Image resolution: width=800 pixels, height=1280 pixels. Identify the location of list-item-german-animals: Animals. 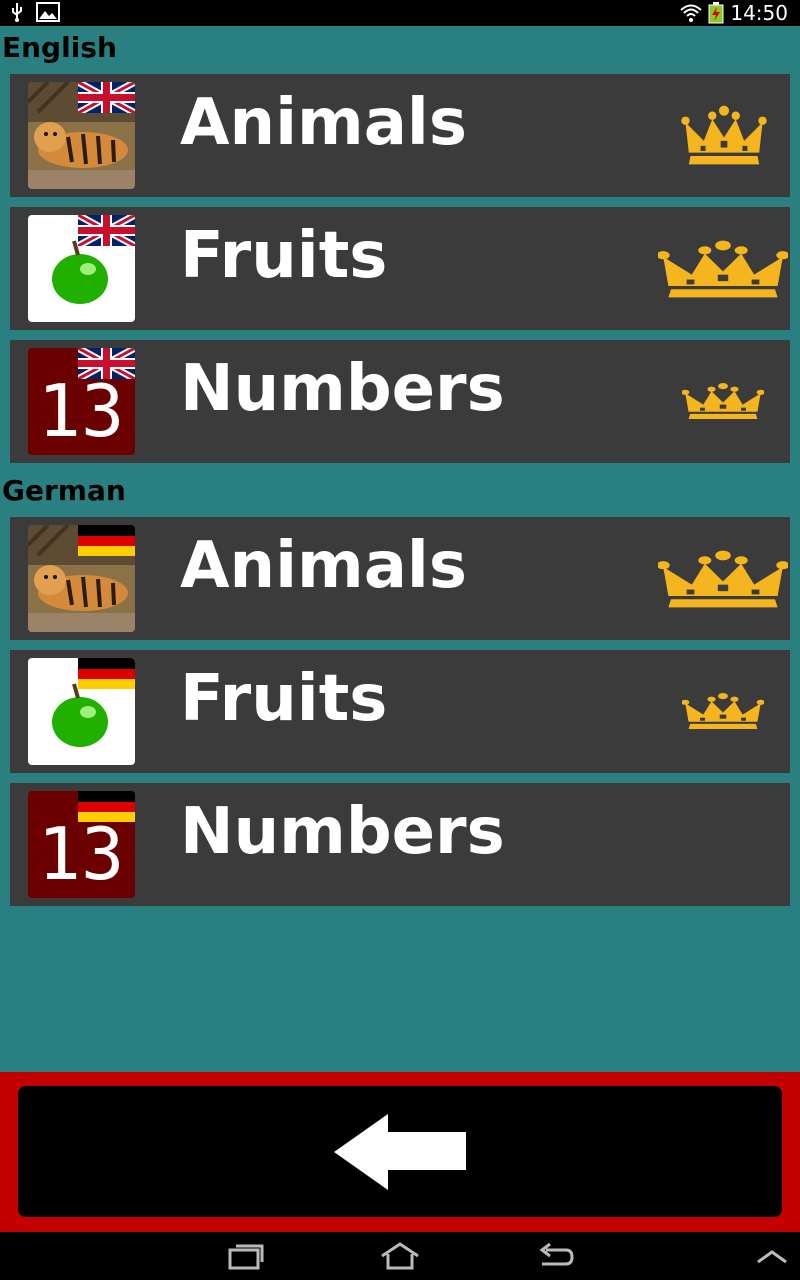
(400, 578).